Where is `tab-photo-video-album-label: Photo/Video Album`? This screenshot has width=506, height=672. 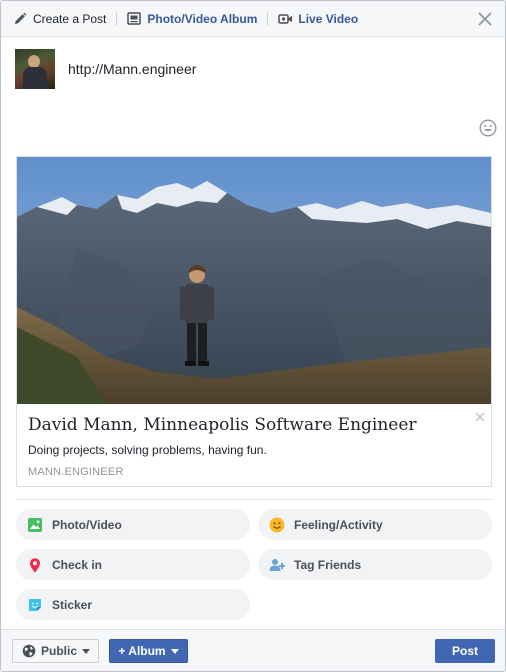 tab-photo-video-album-label: Photo/Video Album is located at coordinates (202, 18).